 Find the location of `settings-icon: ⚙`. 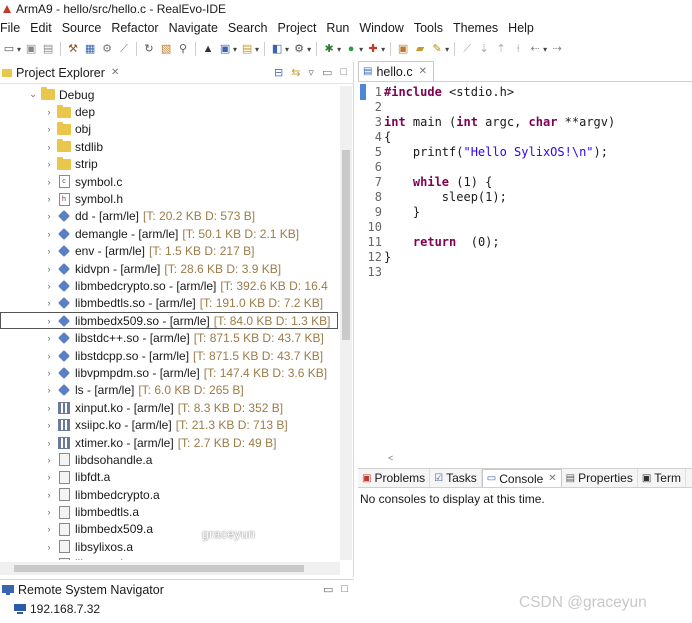

settings-icon: ⚙ is located at coordinates (107, 49).